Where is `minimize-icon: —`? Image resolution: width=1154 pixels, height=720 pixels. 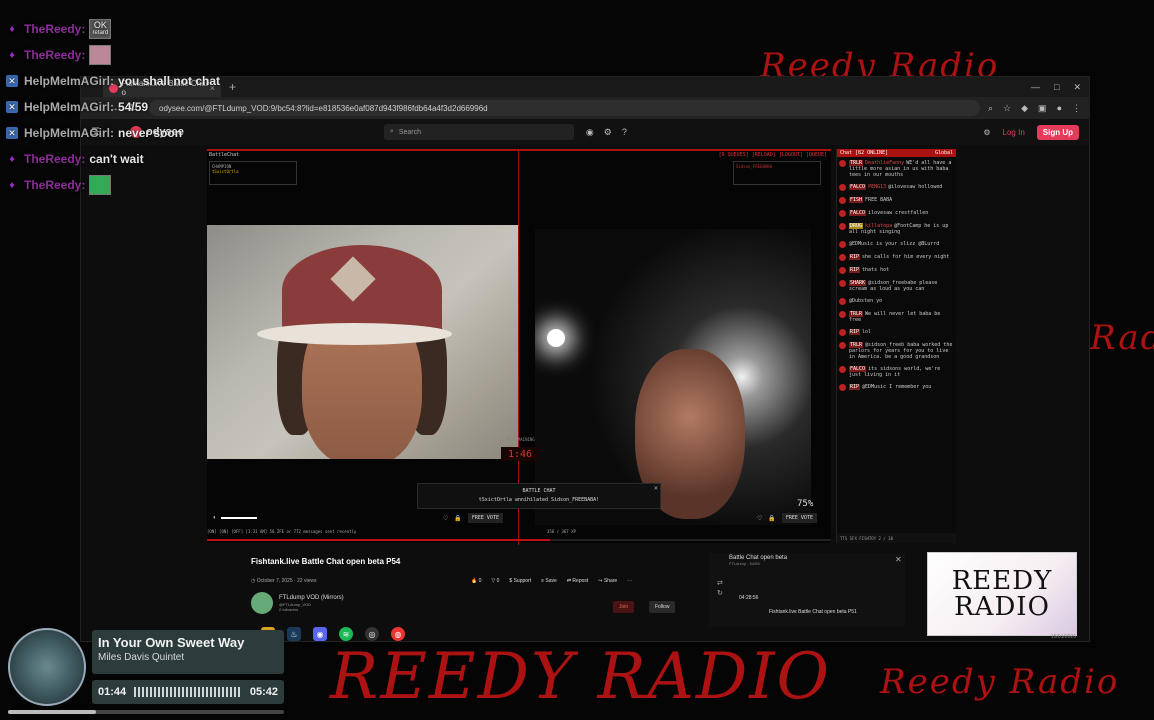
minimize-icon: — is located at coordinates (1035, 87).